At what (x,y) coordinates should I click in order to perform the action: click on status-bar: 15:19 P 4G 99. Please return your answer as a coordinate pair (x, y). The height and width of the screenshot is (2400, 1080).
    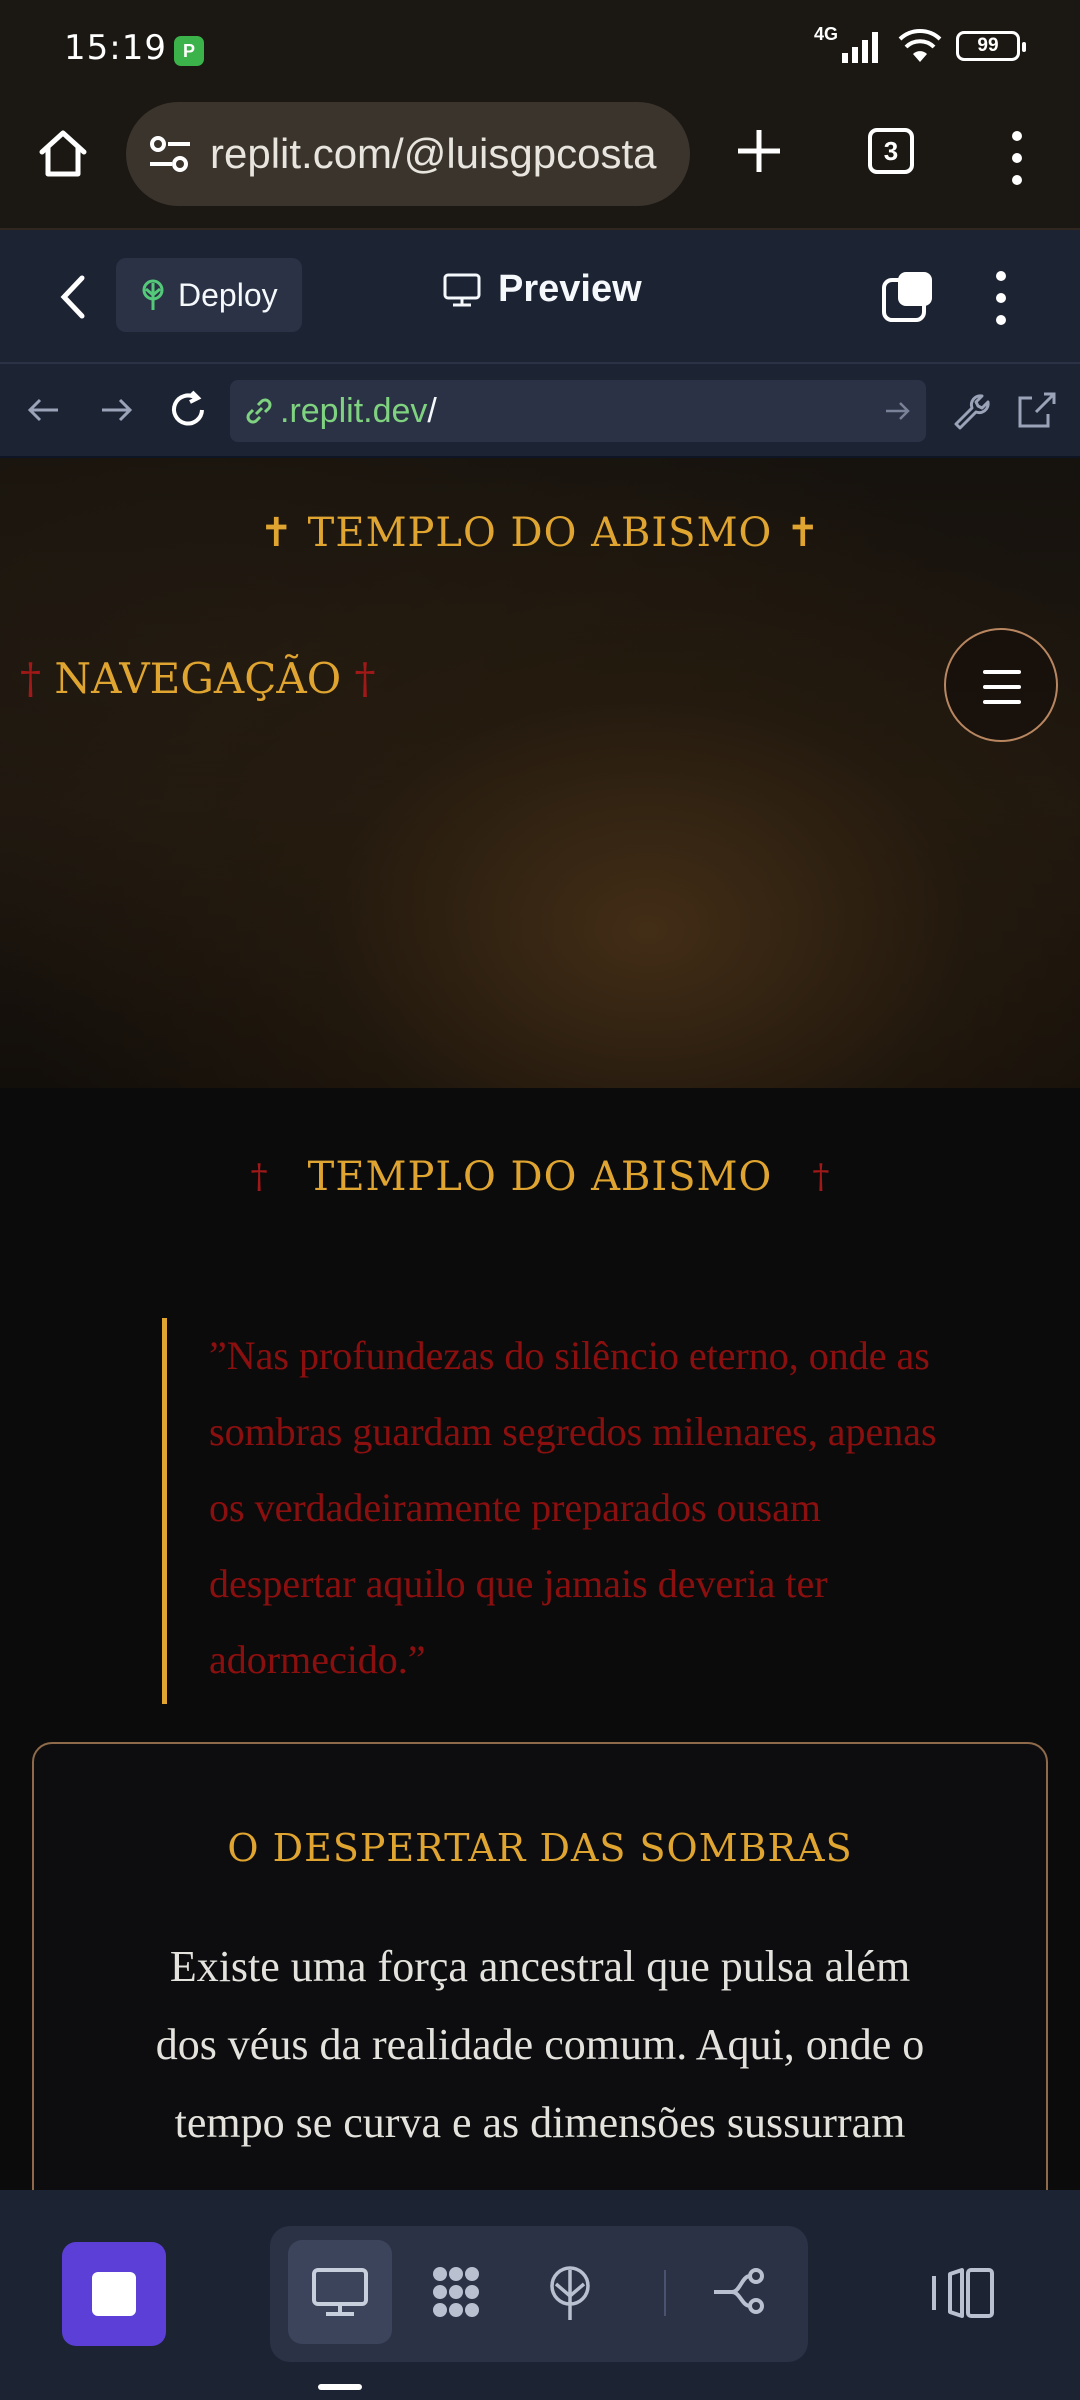
    Looking at the image, I should click on (540, 50).